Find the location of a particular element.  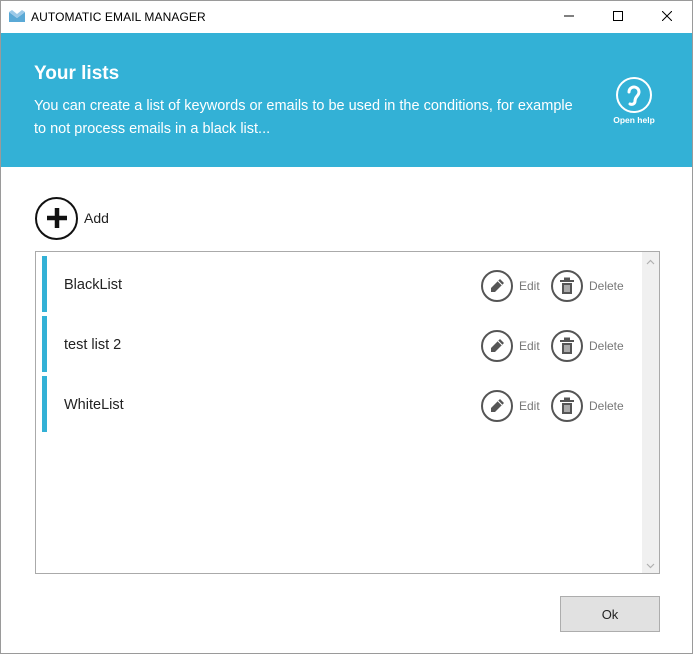

list-item: test list 2 Edit Delete is located at coordinates (340, 344).